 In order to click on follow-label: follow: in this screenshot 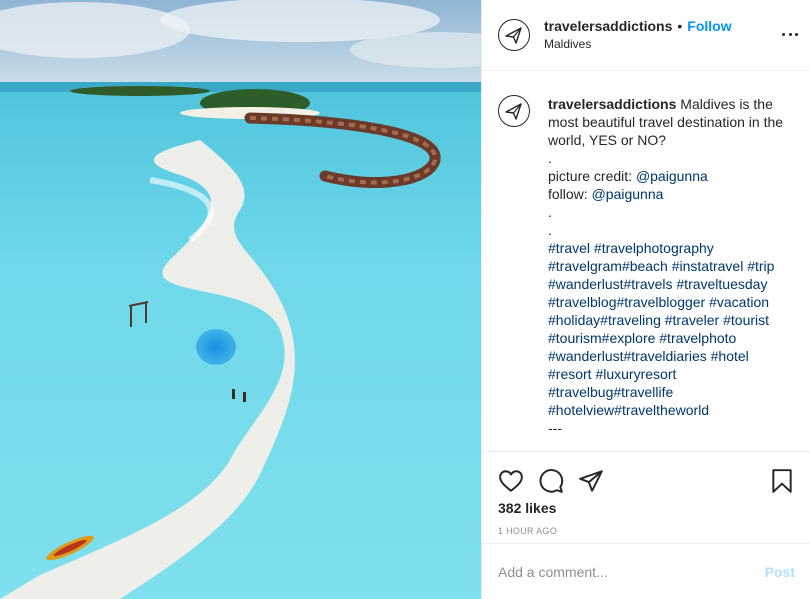, I will do `click(570, 194)`.